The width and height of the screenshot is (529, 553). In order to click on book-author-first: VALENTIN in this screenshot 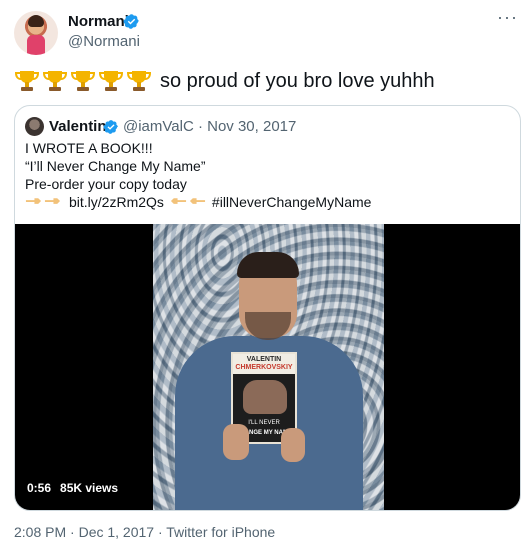, I will do `click(264, 359)`.